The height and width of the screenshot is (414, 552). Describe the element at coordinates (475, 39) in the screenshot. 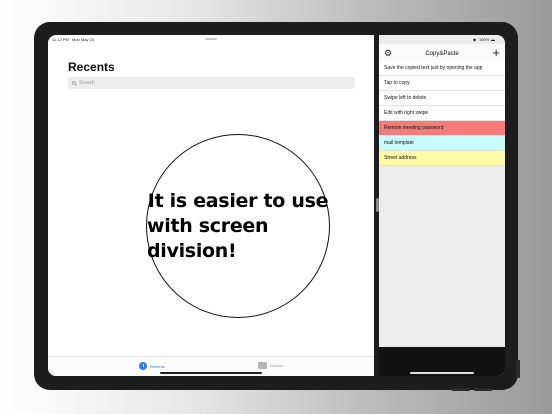

I see `wifi-icon: ◆` at that location.